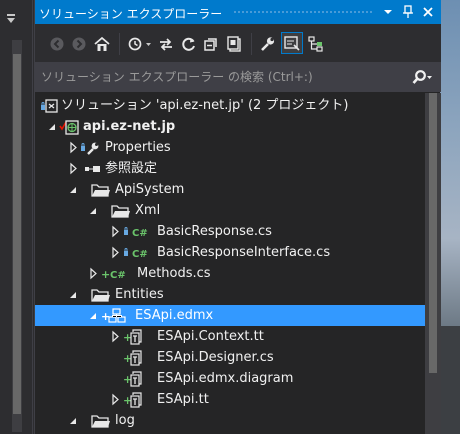 This screenshot has height=434, width=460. I want to click on search-input, so click(221, 77).